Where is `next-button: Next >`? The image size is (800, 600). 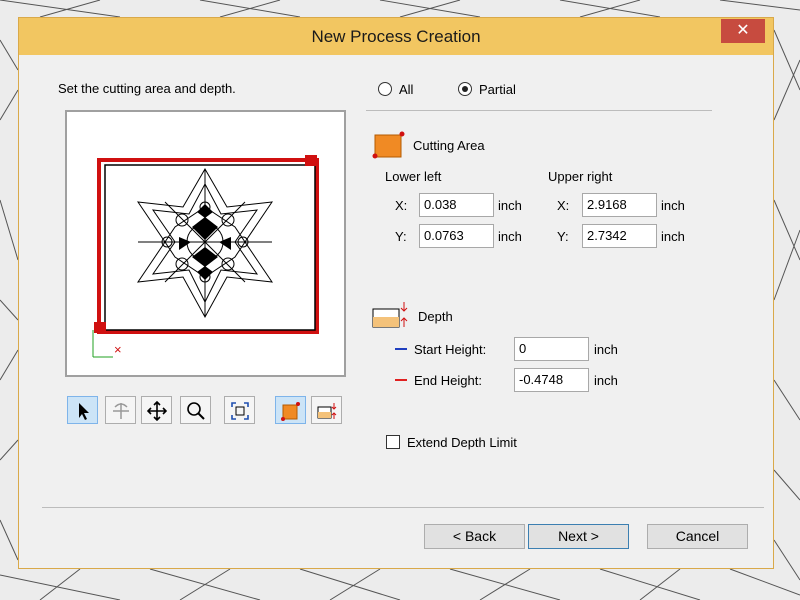
next-button: Next > is located at coordinates (578, 536).